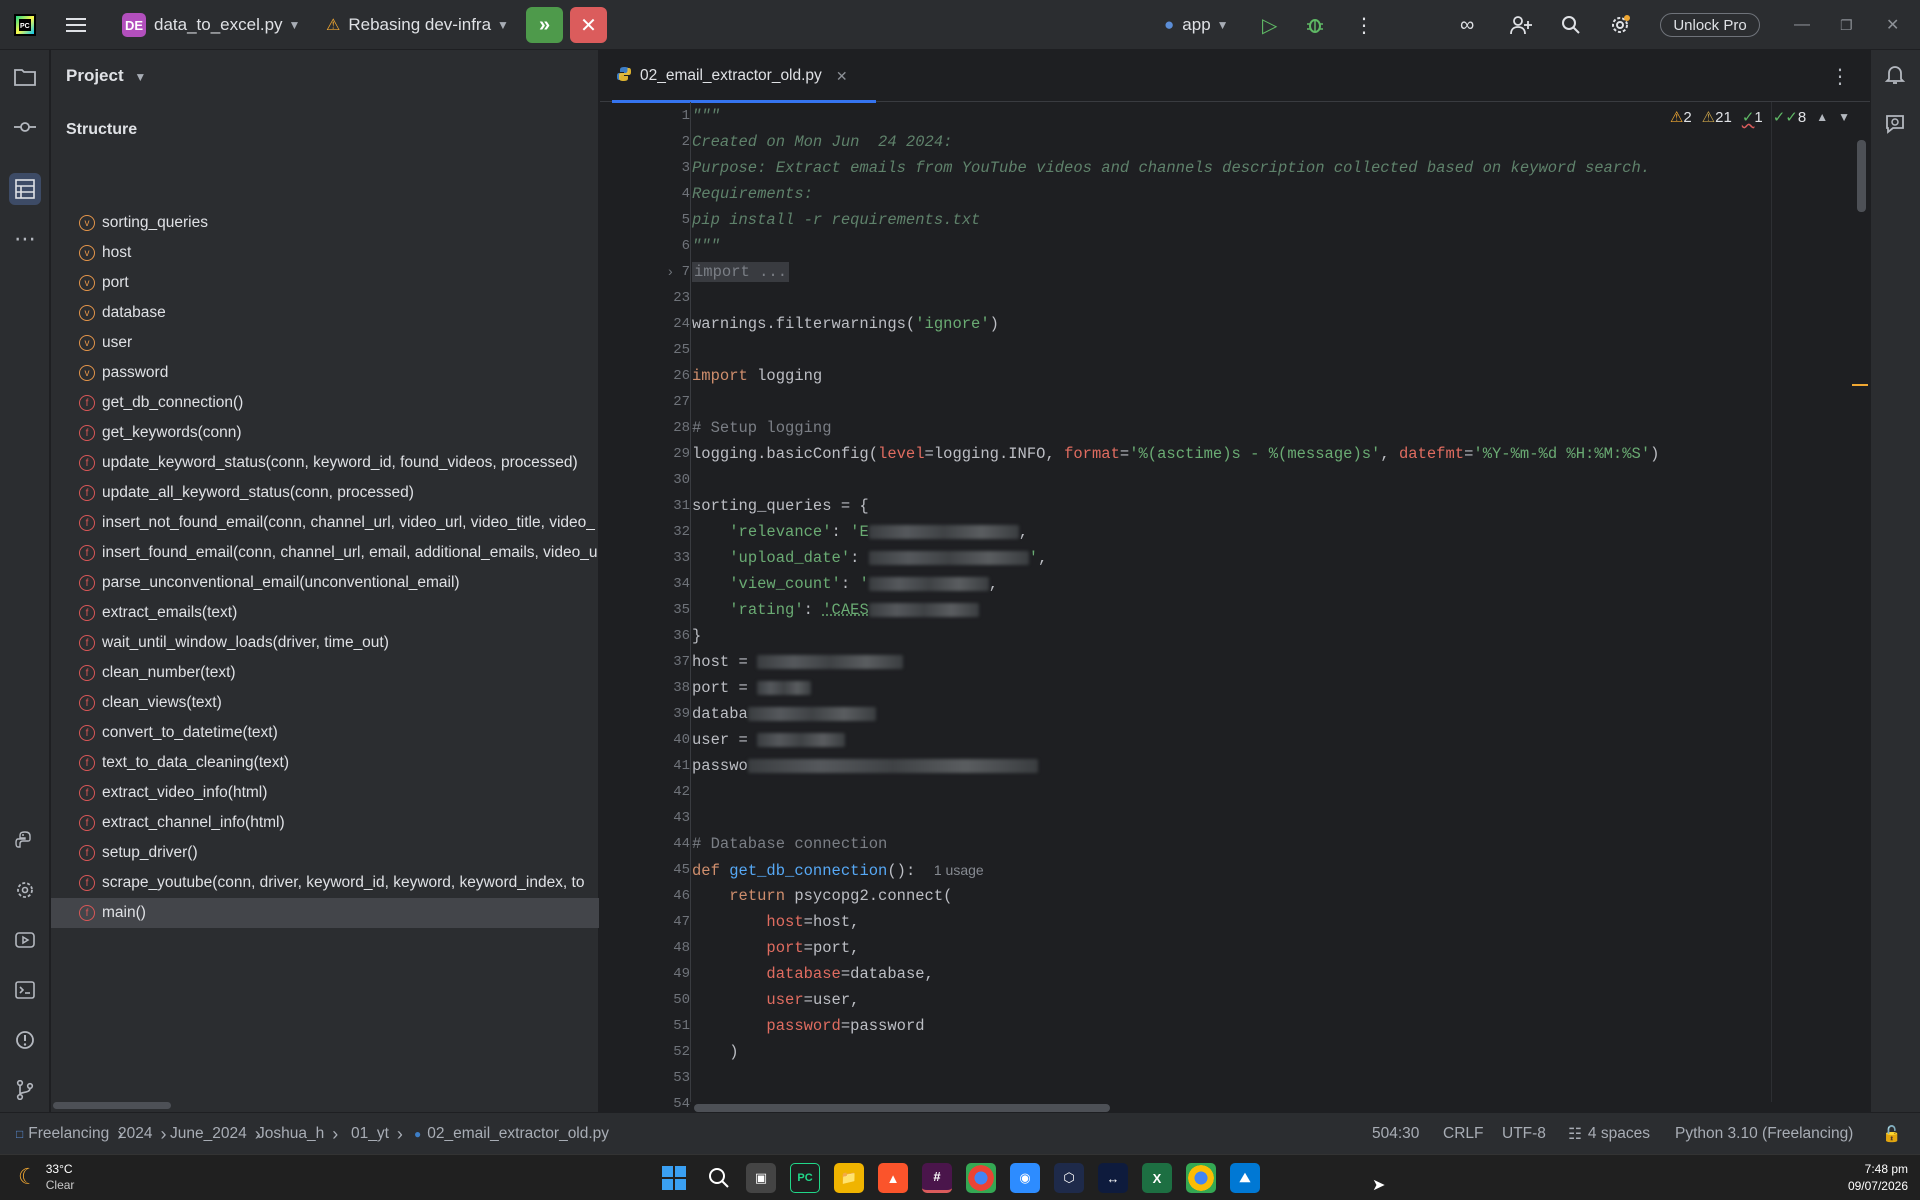 The height and width of the screenshot is (1200, 1920). Describe the element at coordinates (325, 373) in the screenshot. I see `structure-item: v password` at that location.